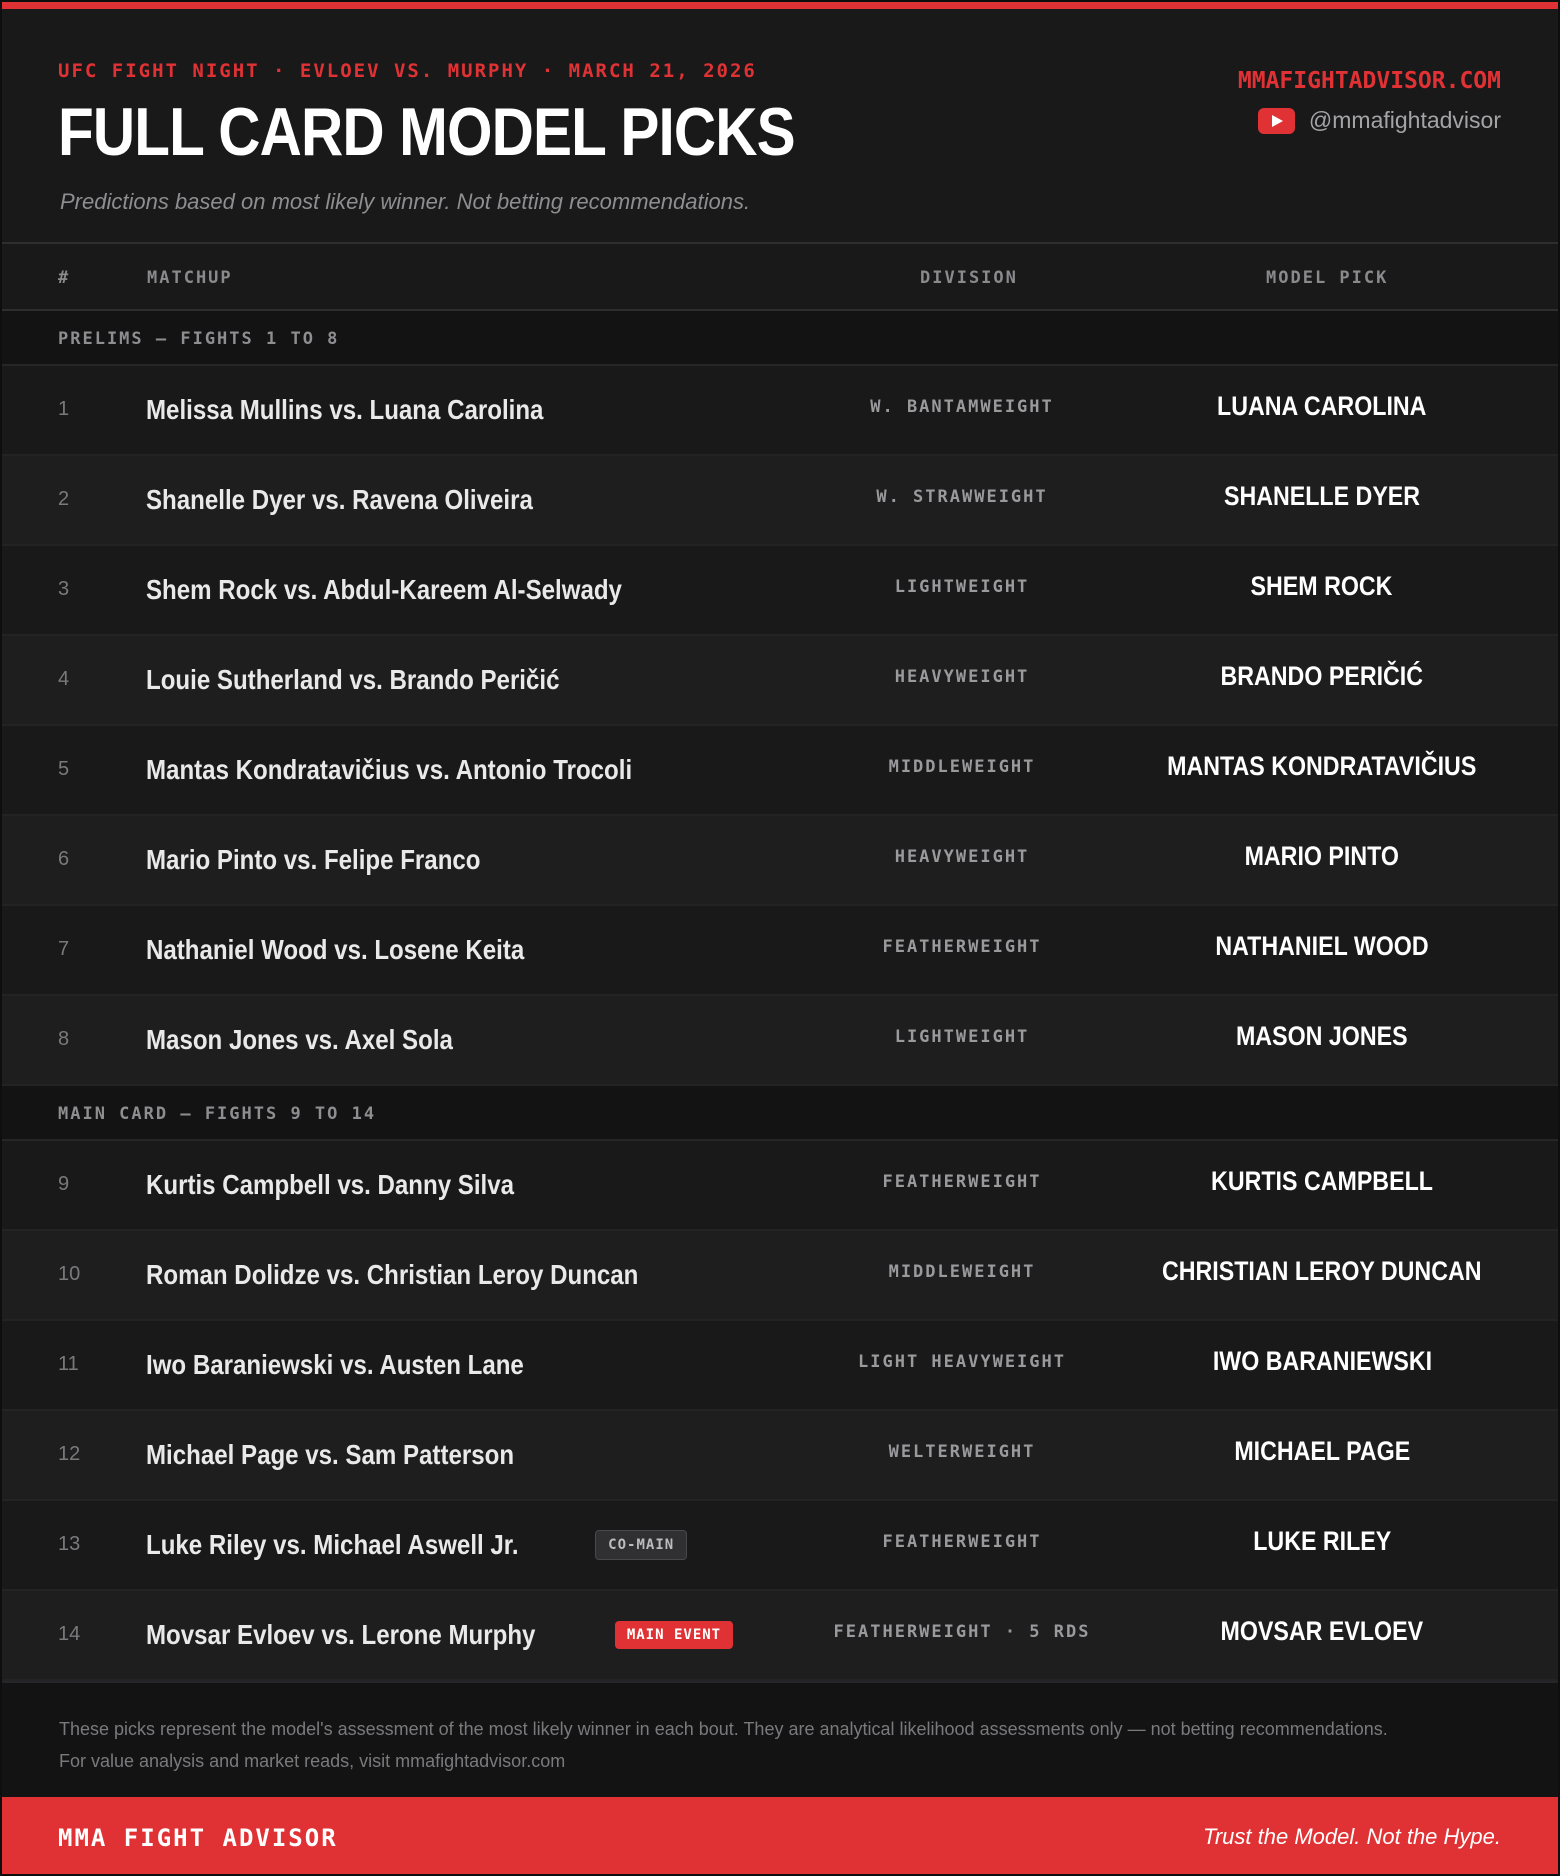  Describe the element at coordinates (962, 407) in the screenshot. I see `division-cell: W. BANTAMWEIGHT` at that location.